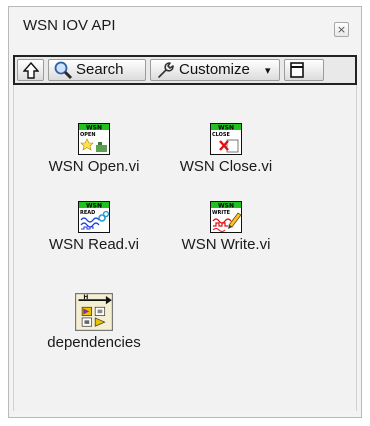 Image resolution: width=370 pixels, height=426 pixels. What do you see at coordinates (226, 244) in the screenshot?
I see `vi-label: WSN Write.vi` at bounding box center [226, 244].